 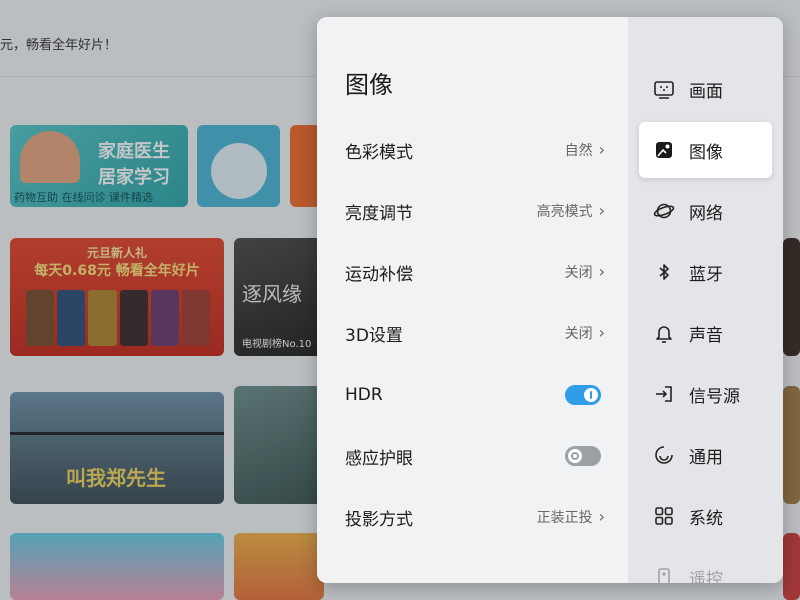 What do you see at coordinates (475, 333) in the screenshot?
I see `option-3d-settings: 3D设置 关闭 ›` at bounding box center [475, 333].